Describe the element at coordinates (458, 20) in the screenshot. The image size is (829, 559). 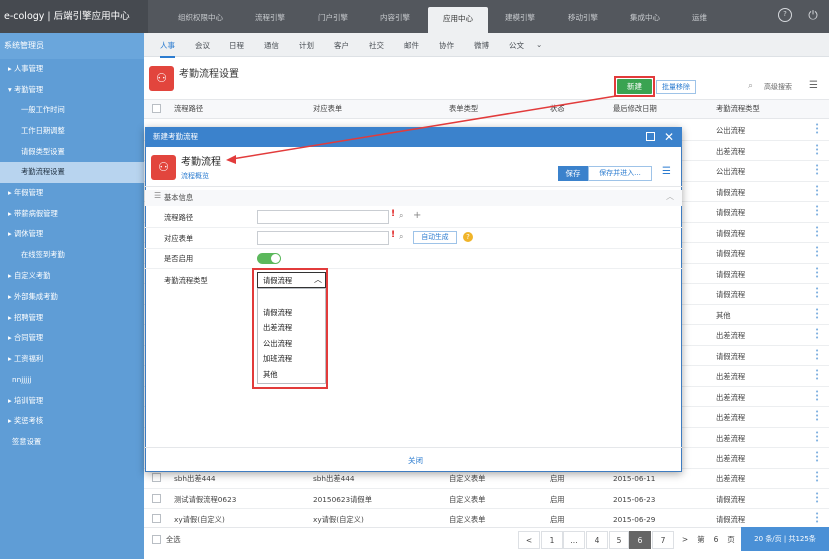
I see `top-tab-app-center: 应用中心` at that location.